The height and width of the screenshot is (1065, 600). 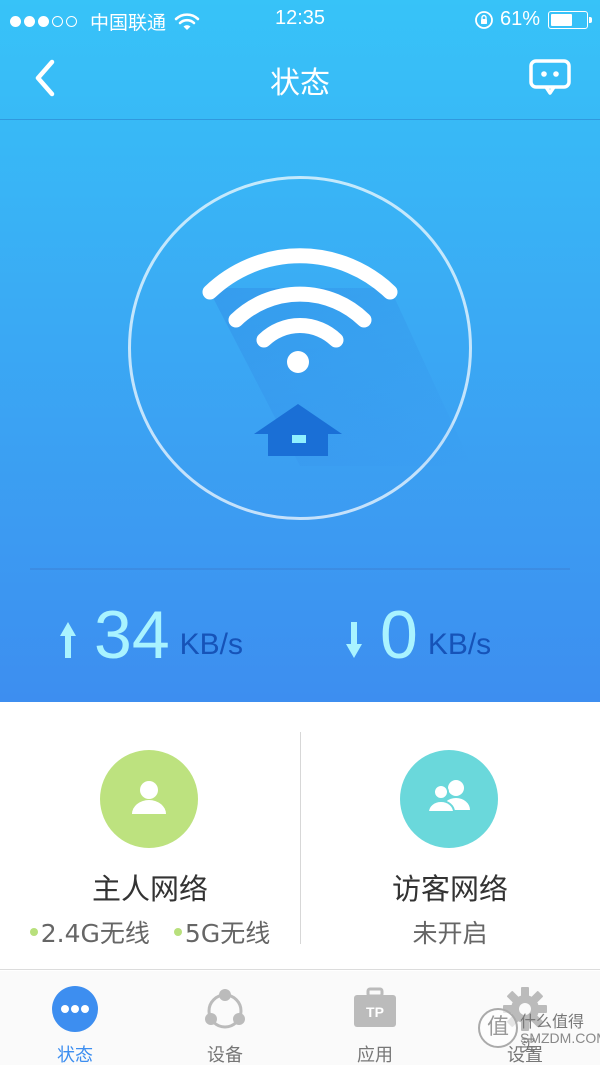 I want to click on navigation-bar: 状态, so click(x=300, y=80).